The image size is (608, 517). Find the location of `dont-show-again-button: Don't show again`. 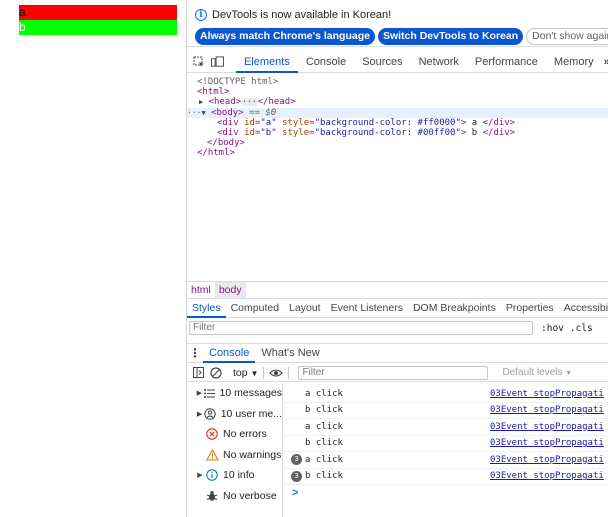

dont-show-again-button: Don't show again is located at coordinates (567, 36).